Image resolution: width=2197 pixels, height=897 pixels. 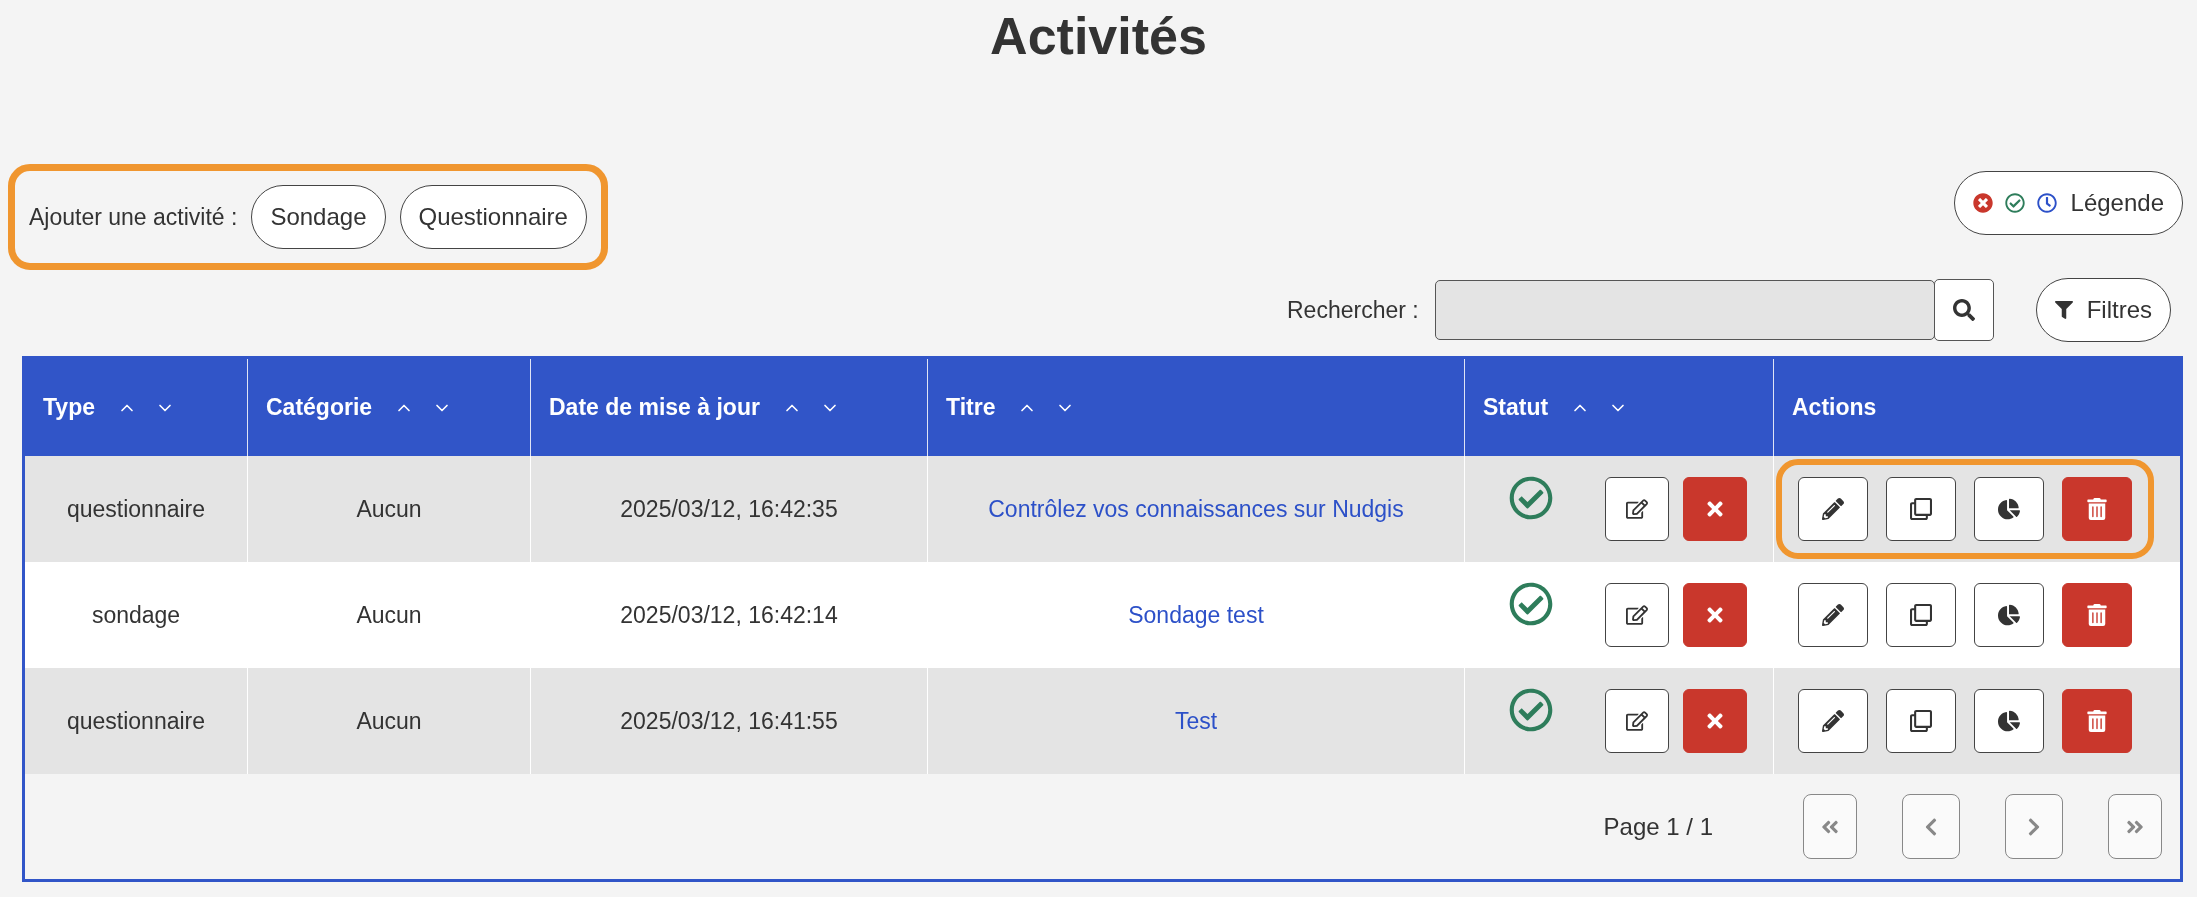 I want to click on clock-icon, so click(x=2046, y=203).